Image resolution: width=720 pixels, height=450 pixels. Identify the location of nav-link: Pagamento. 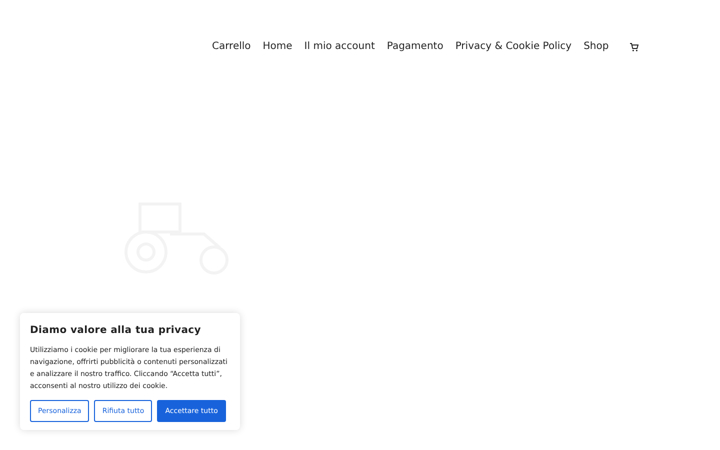
(415, 46).